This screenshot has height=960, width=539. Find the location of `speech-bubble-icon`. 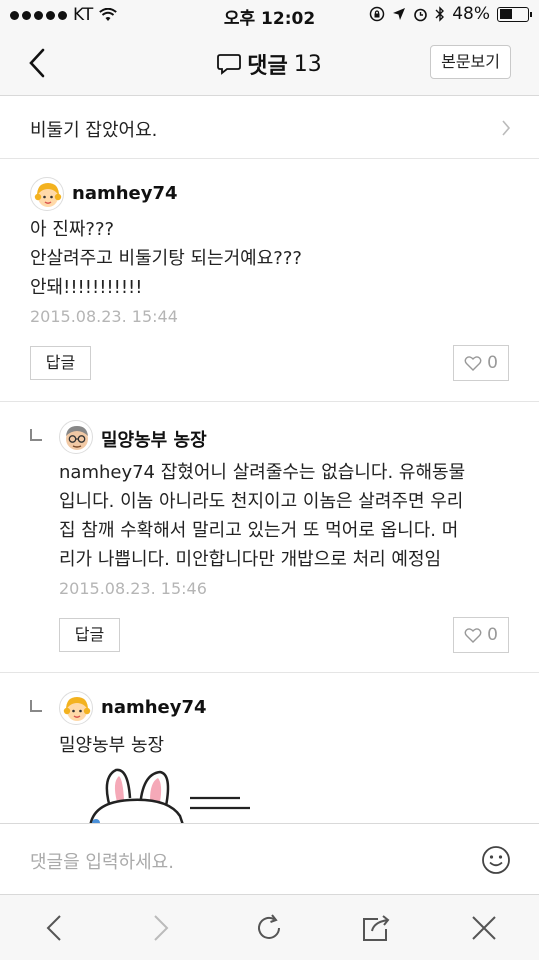

speech-bubble-icon is located at coordinates (229, 64).